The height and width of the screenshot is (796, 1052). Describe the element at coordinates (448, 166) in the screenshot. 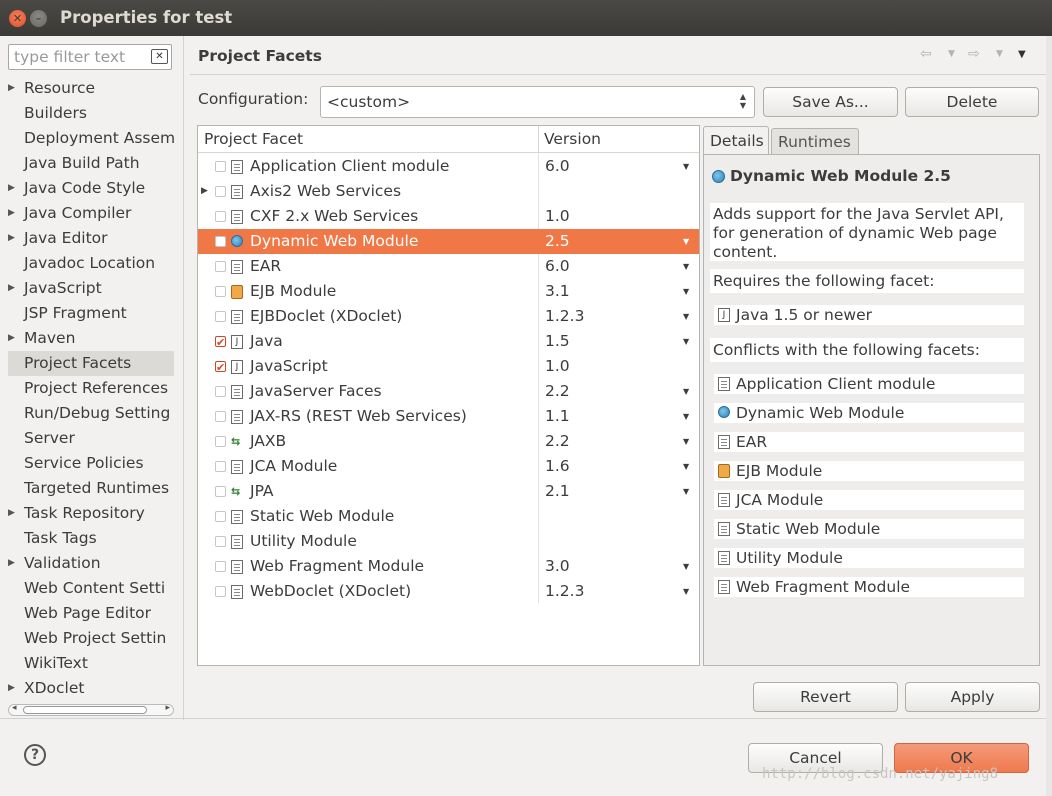

I see `table-row: Application Client module 6.0 ▼` at that location.